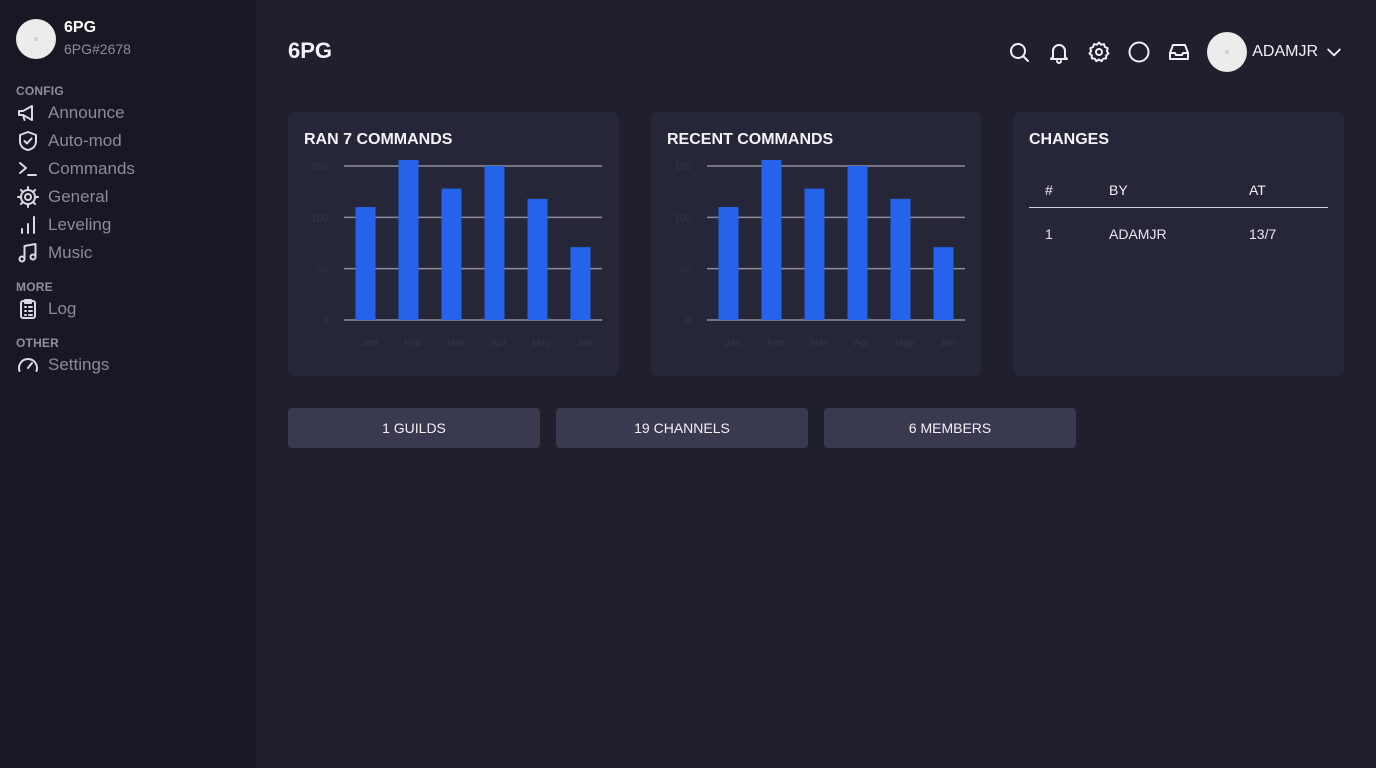 This screenshot has height=768, width=1376. What do you see at coordinates (1118, 189) in the screenshot?
I see `column-header-by: BY` at bounding box center [1118, 189].